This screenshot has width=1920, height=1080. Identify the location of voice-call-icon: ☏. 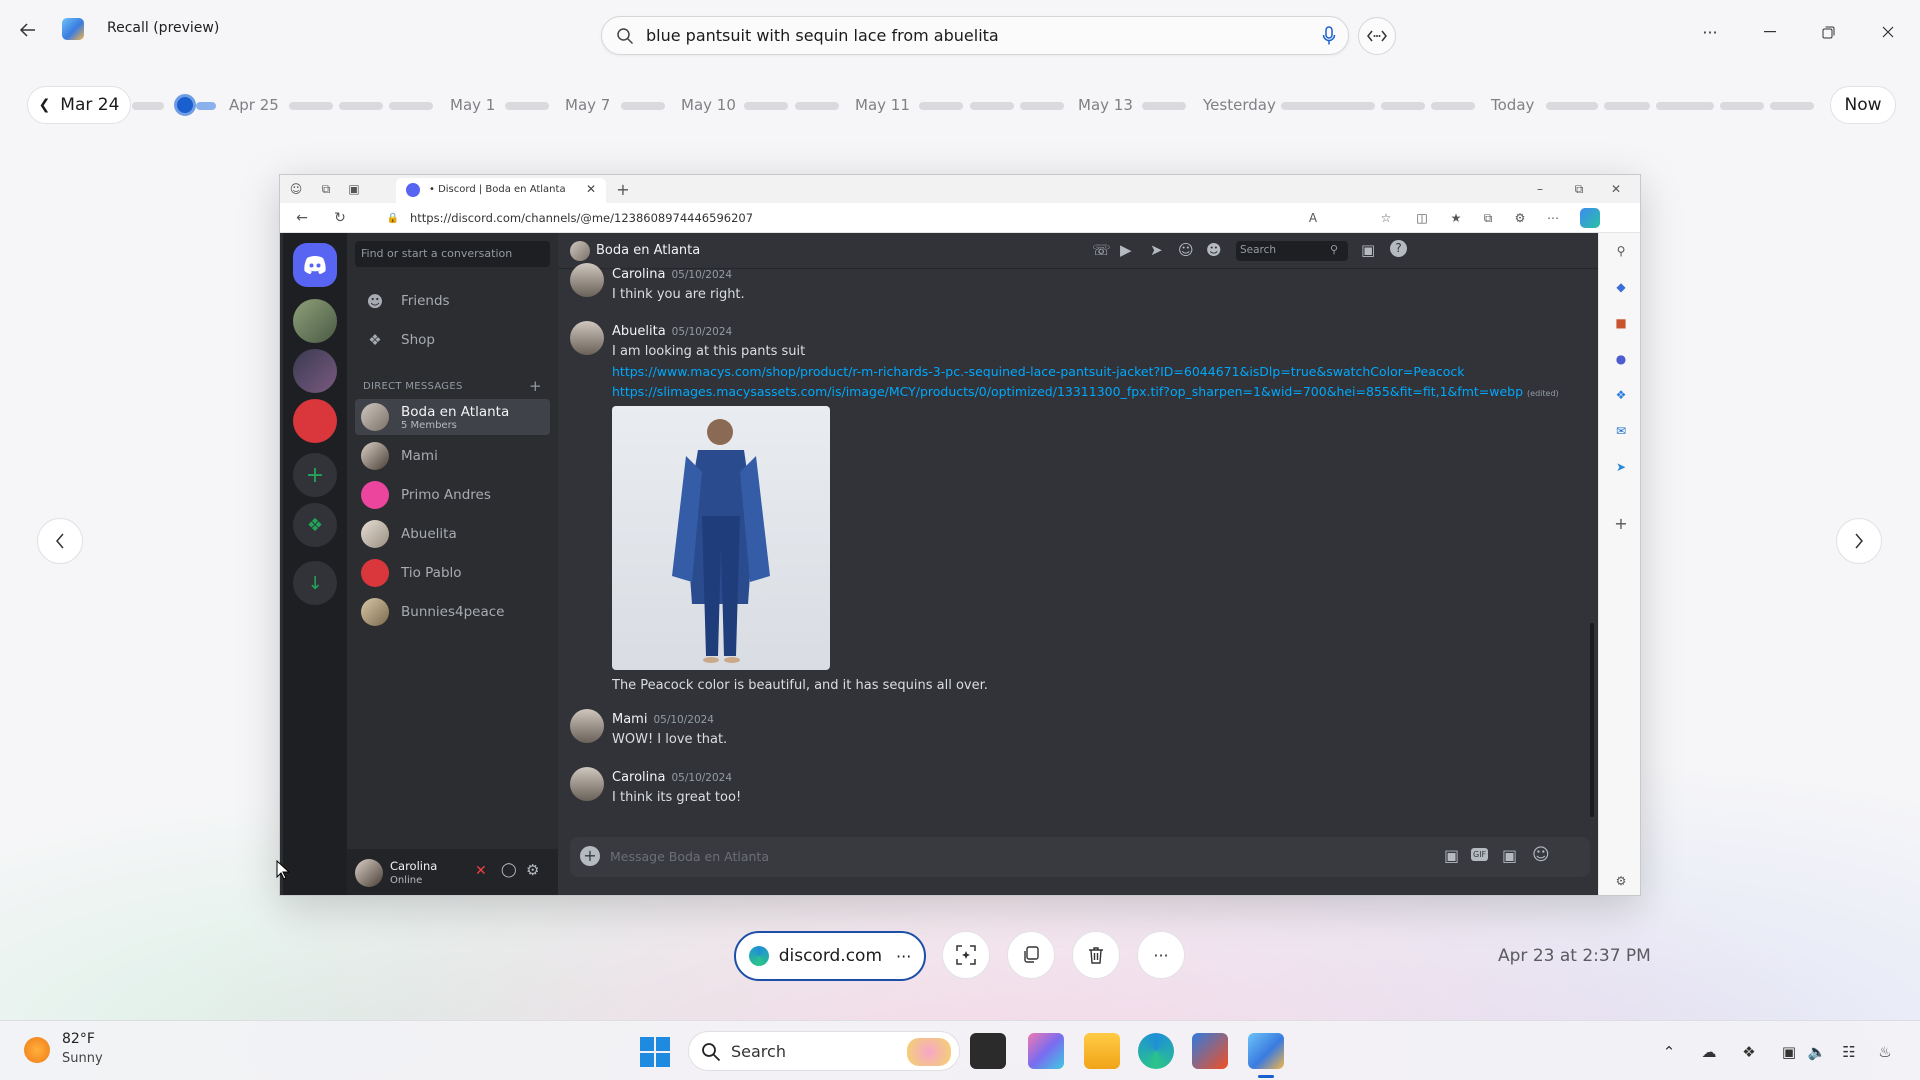
(1101, 250).